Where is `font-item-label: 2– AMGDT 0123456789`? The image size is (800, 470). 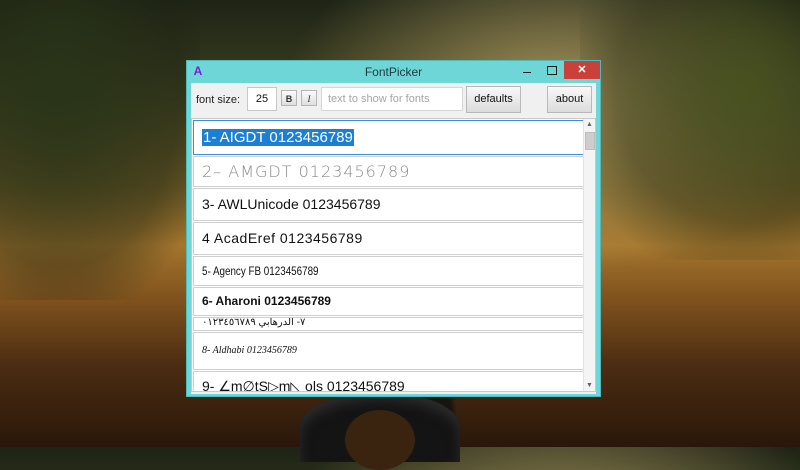 font-item-label: 2– AMGDT 0123456789 is located at coordinates (306, 171).